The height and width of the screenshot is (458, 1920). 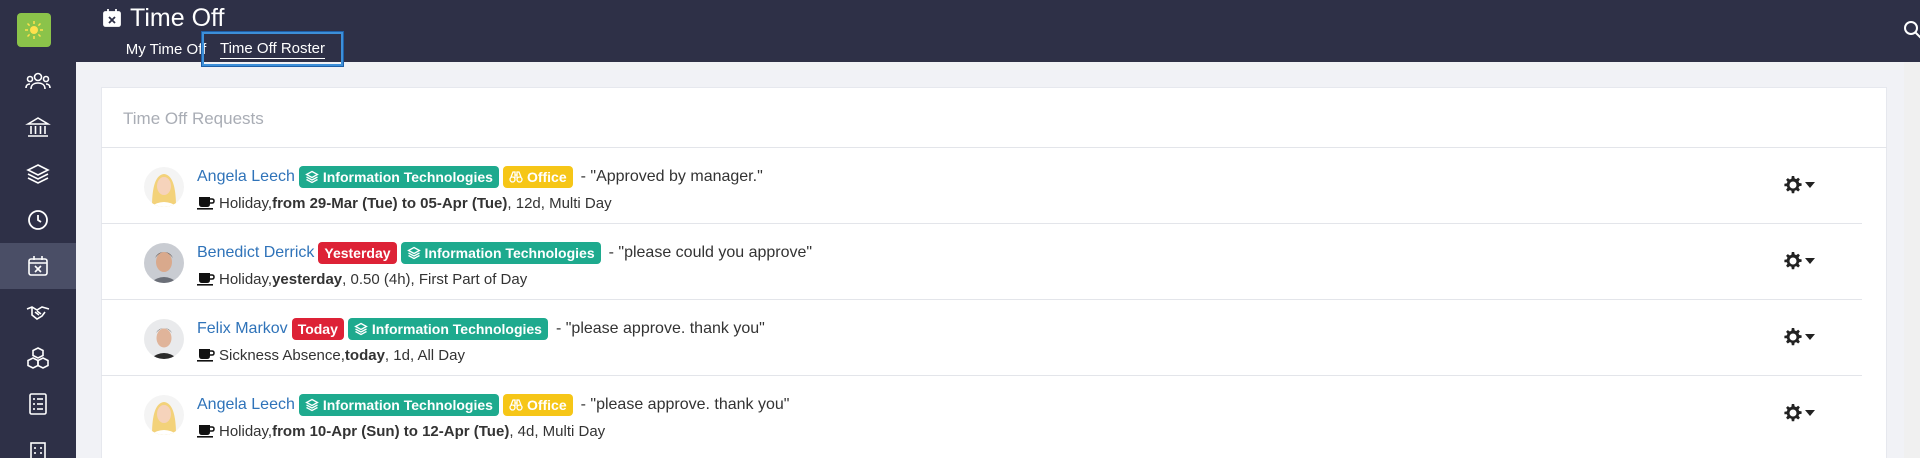 I want to click on people-icon, so click(x=38, y=81).